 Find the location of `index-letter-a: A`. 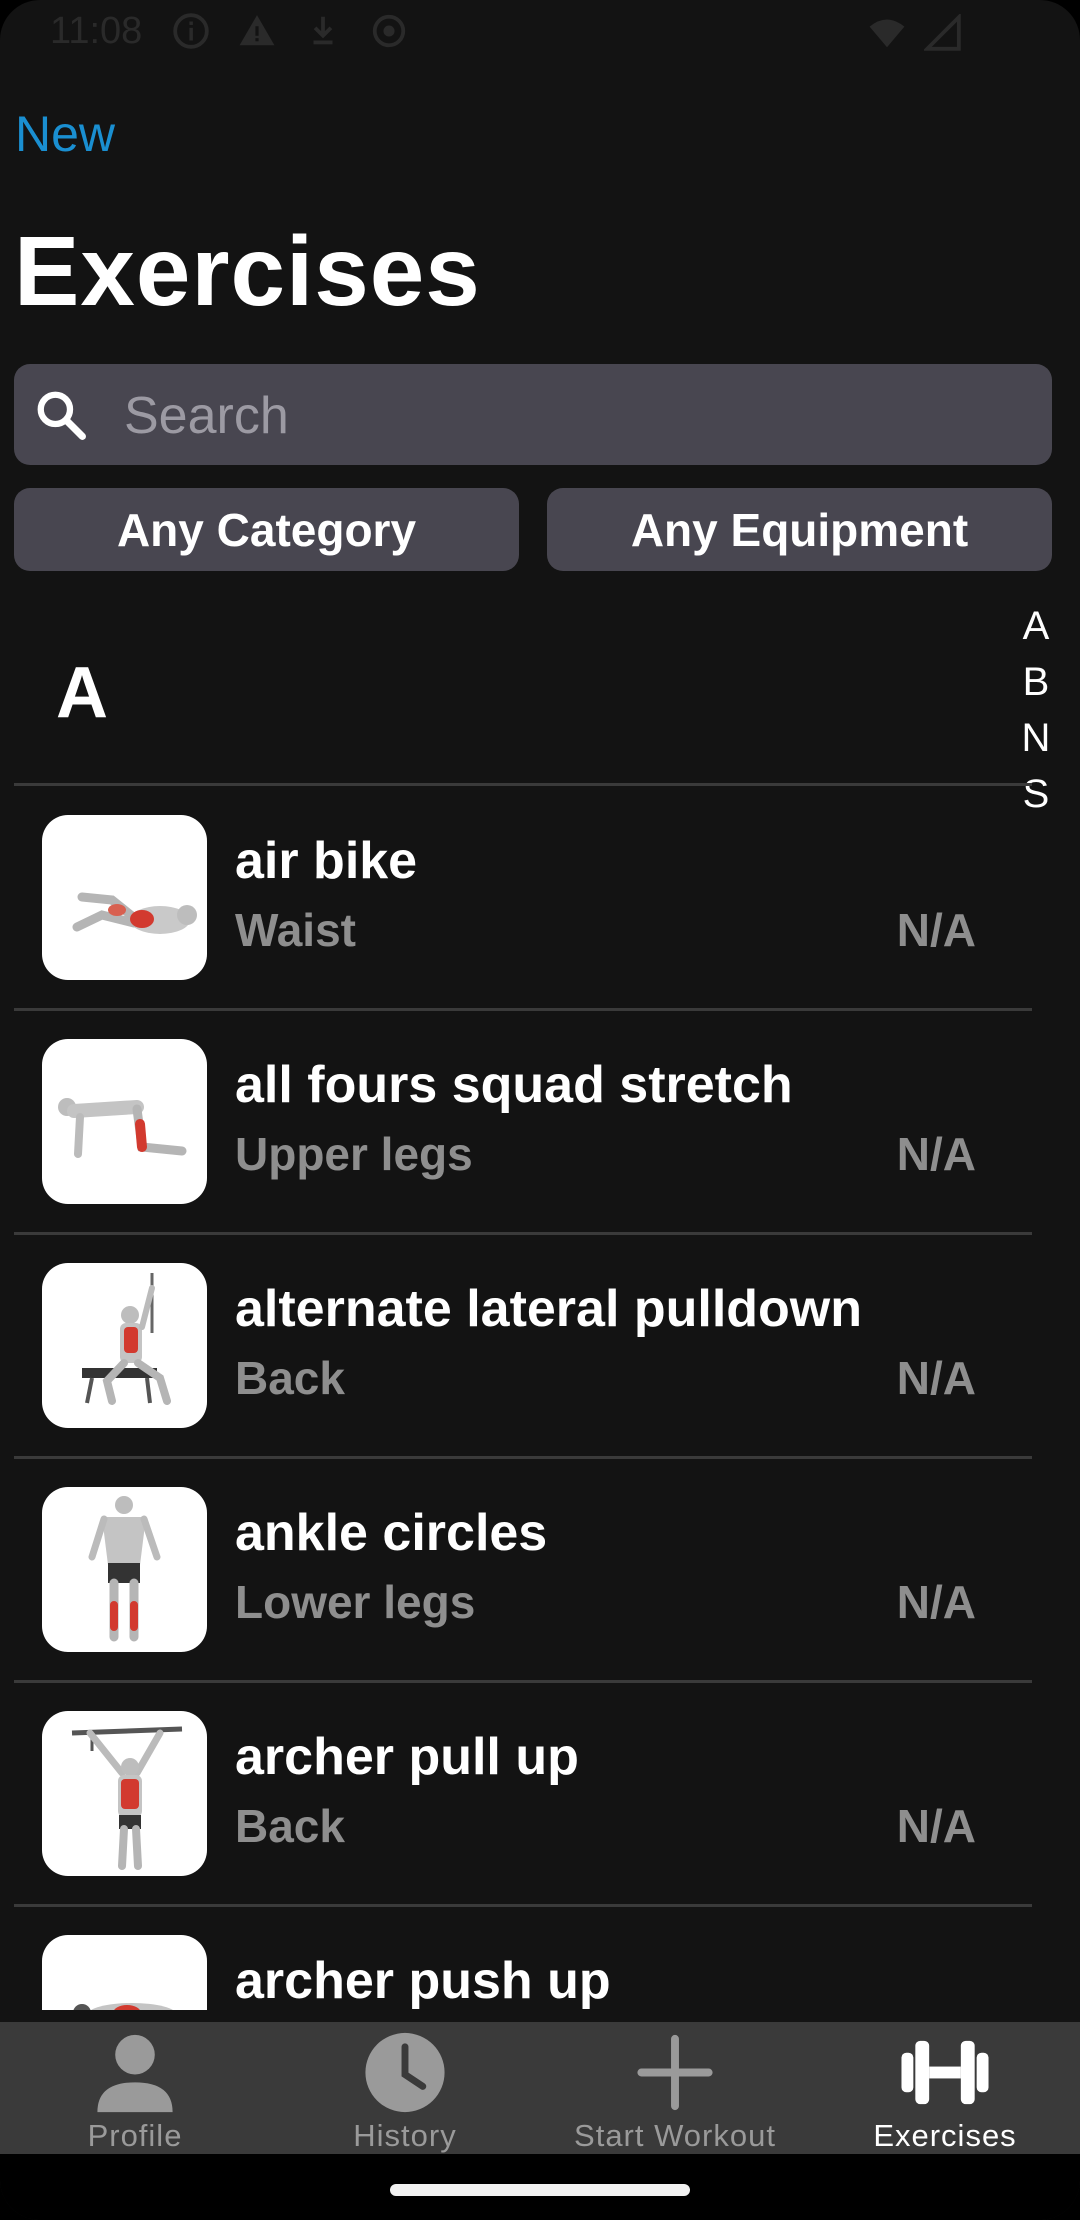

index-letter-a: A is located at coordinates (1036, 626).